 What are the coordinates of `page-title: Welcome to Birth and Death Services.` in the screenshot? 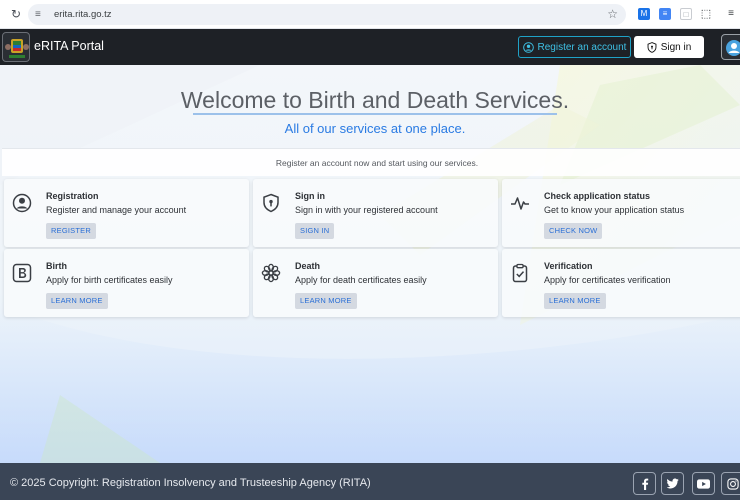 It's located at (375, 100).